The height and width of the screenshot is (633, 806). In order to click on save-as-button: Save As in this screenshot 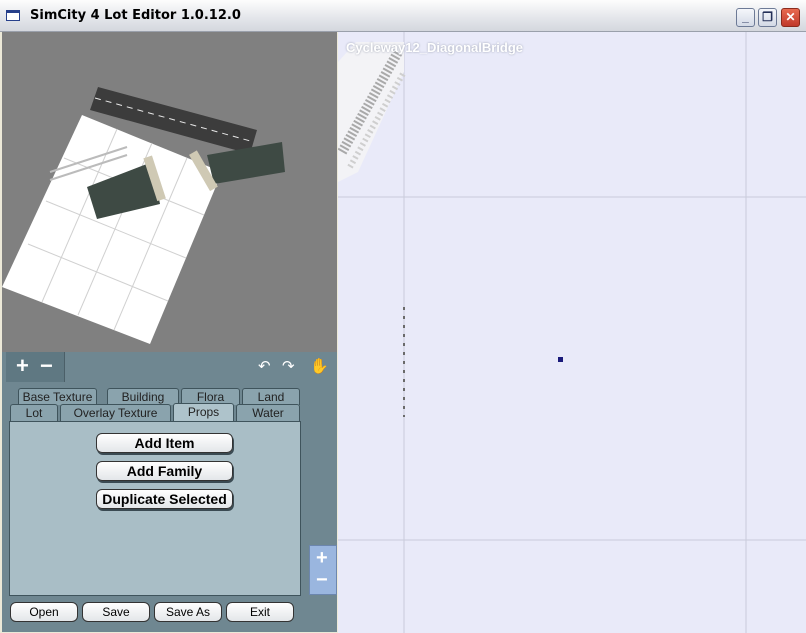, I will do `click(188, 612)`.